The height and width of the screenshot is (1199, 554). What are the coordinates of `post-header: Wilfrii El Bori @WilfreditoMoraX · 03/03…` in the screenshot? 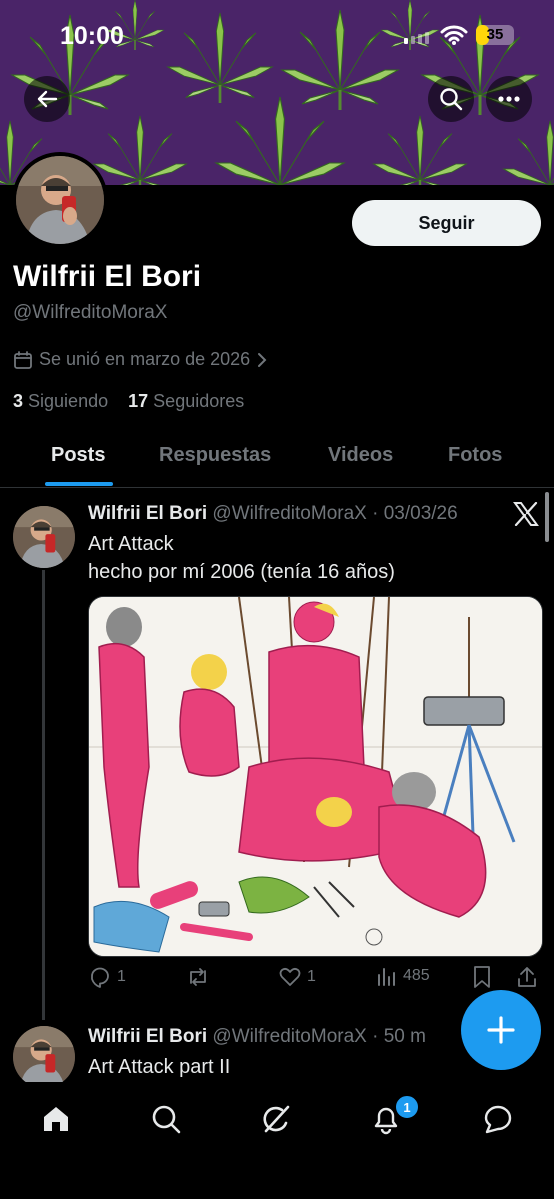 It's located at (273, 514).